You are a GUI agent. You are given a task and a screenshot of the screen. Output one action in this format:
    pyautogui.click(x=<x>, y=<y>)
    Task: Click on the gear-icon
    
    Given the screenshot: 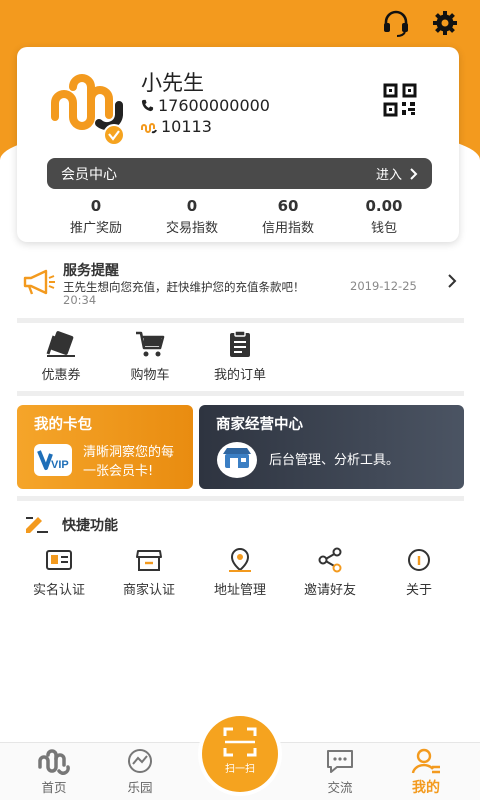 What is the action you would take?
    pyautogui.click(x=445, y=23)
    